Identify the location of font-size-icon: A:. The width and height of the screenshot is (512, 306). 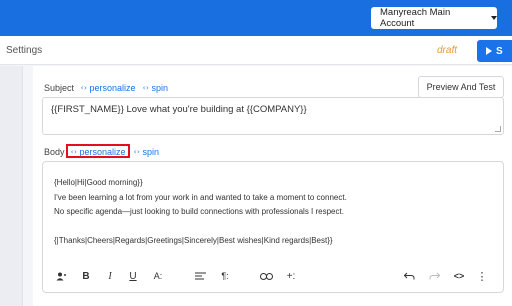
(158, 276).